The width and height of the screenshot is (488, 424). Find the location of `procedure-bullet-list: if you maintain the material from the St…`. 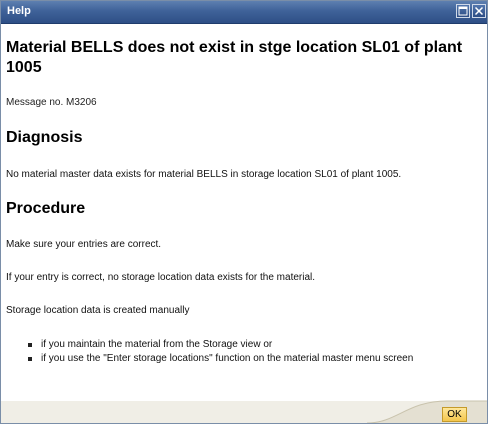

procedure-bullet-list: if you maintain the material from the St… is located at coordinates (220, 352).